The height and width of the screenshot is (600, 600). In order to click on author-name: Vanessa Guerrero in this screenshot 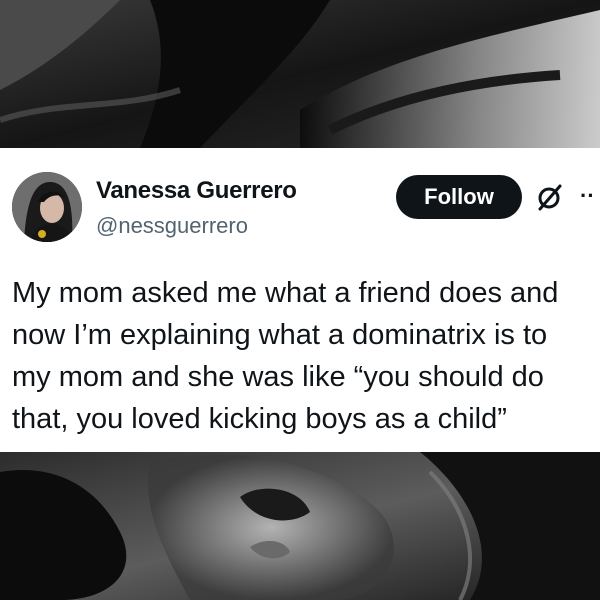, I will do `click(196, 191)`.